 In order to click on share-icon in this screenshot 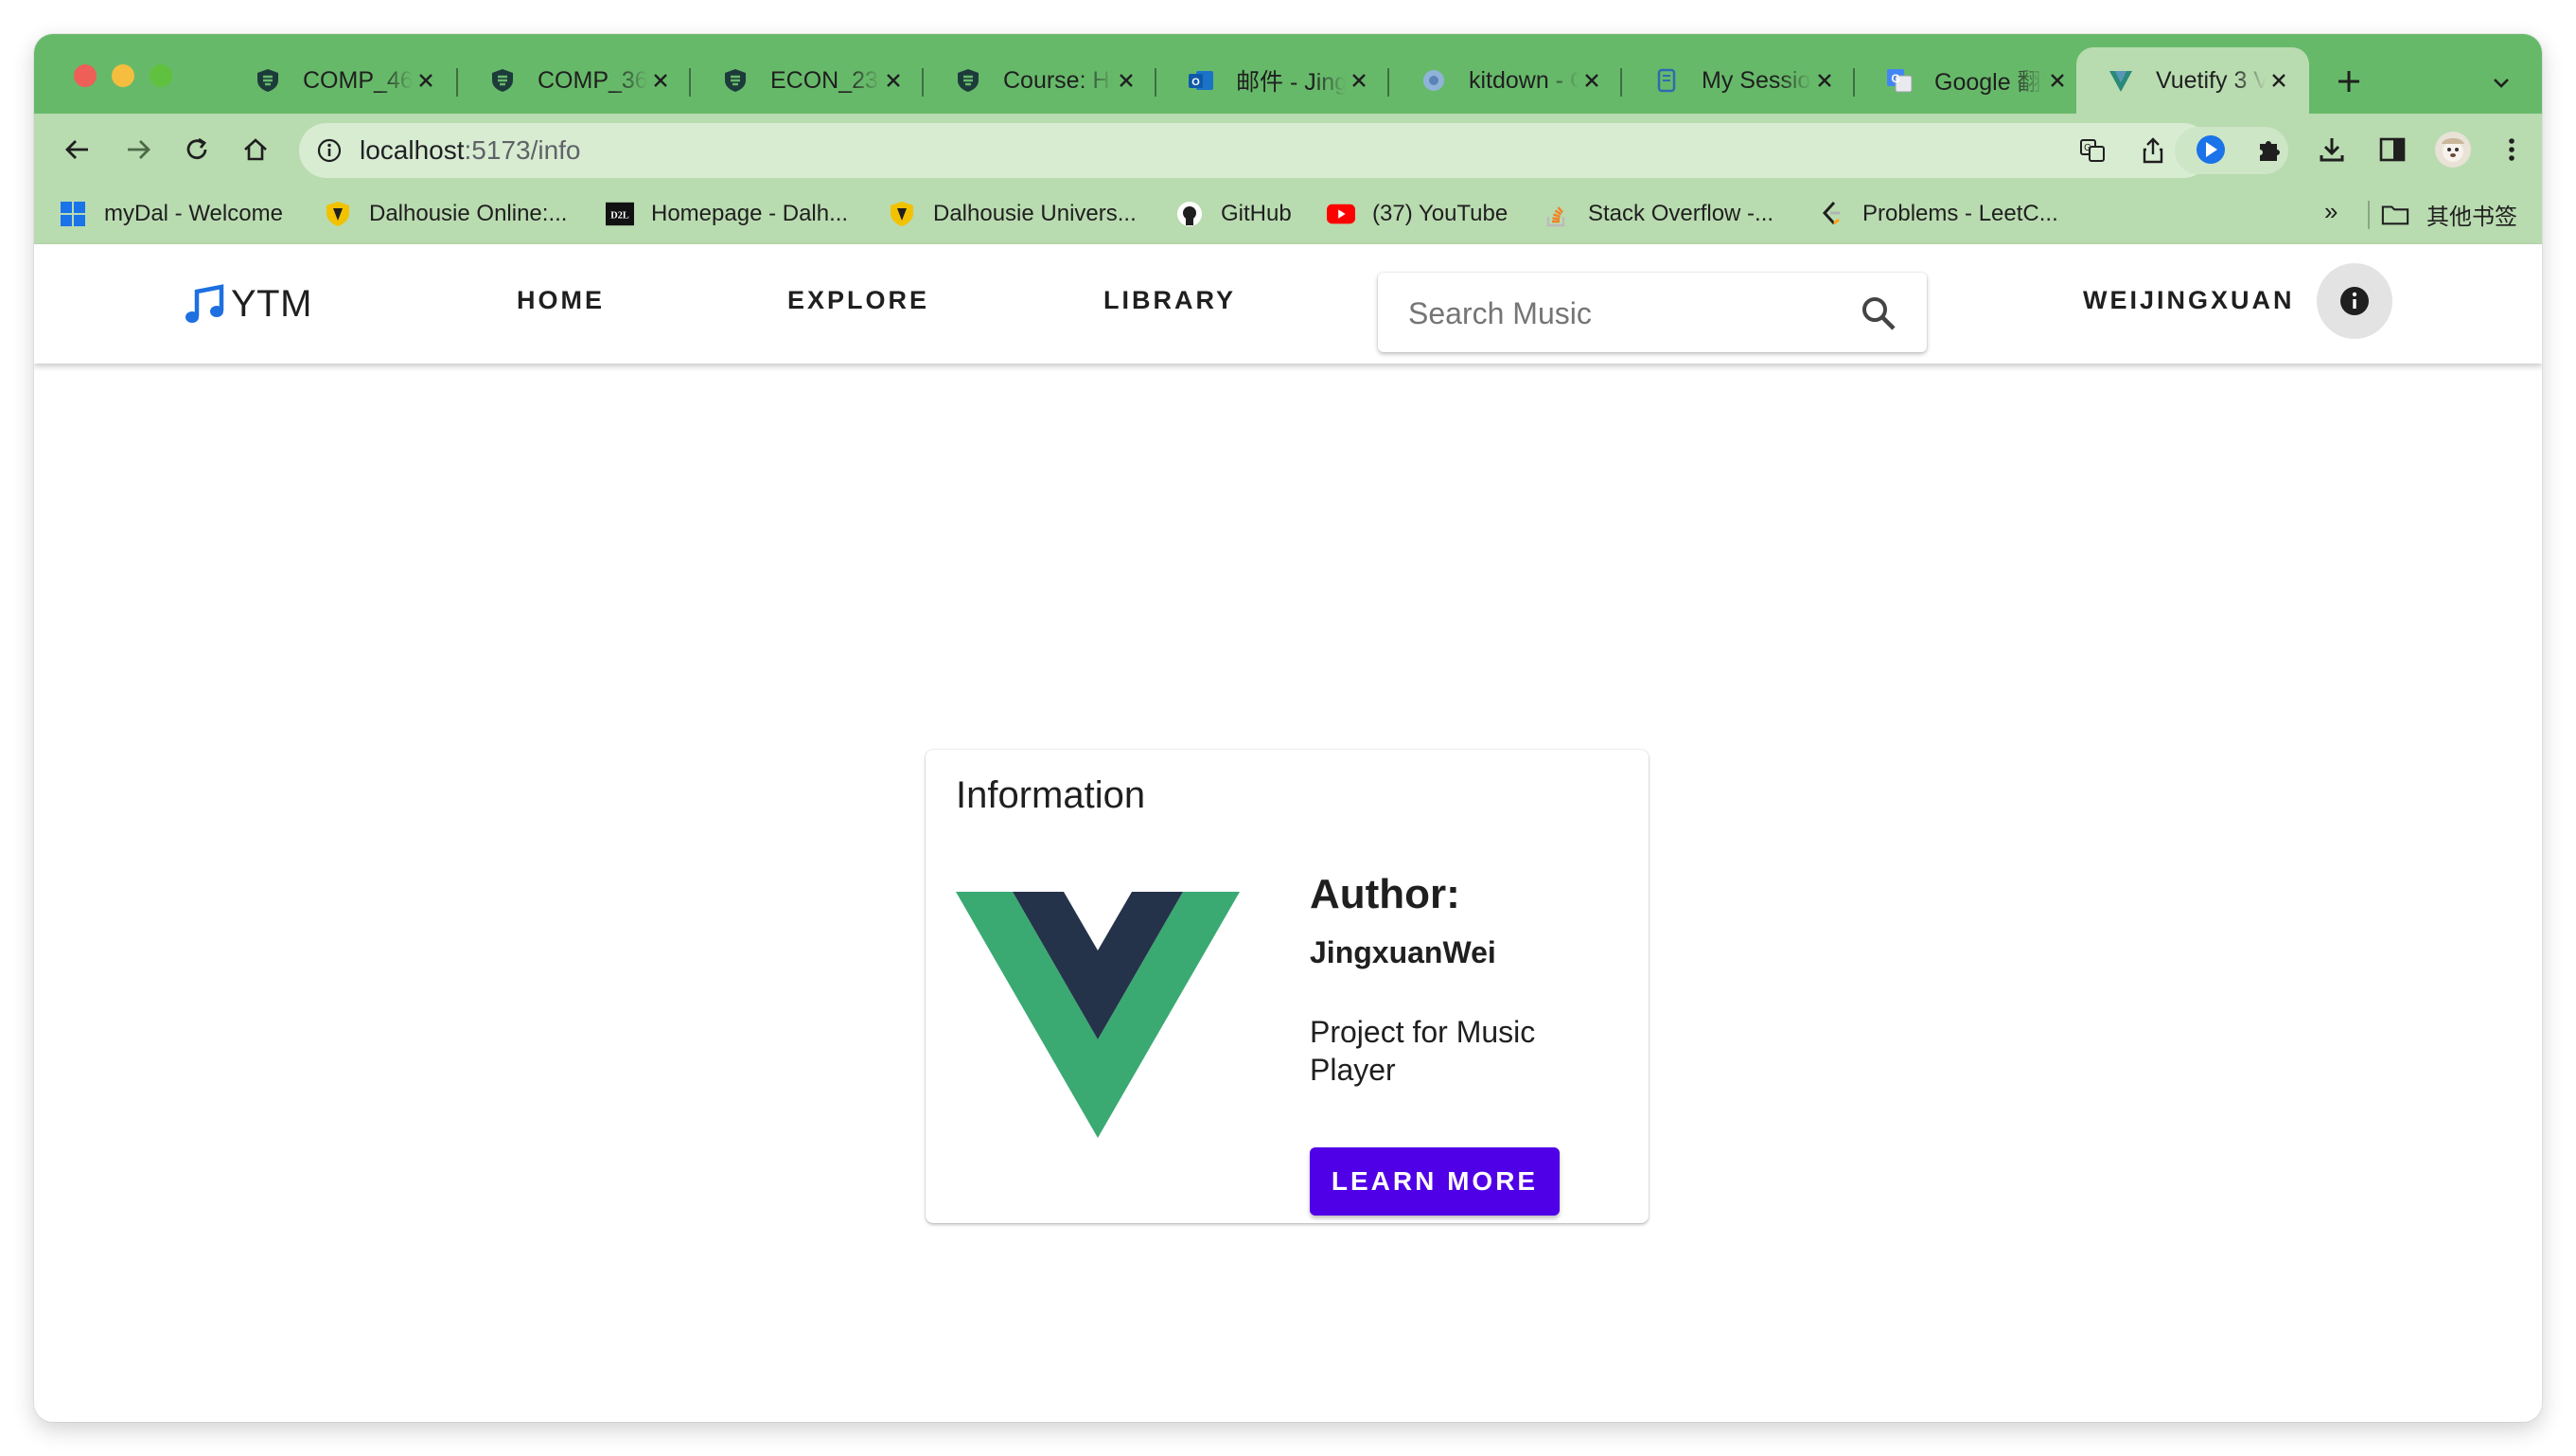, I will do `click(2153, 150)`.